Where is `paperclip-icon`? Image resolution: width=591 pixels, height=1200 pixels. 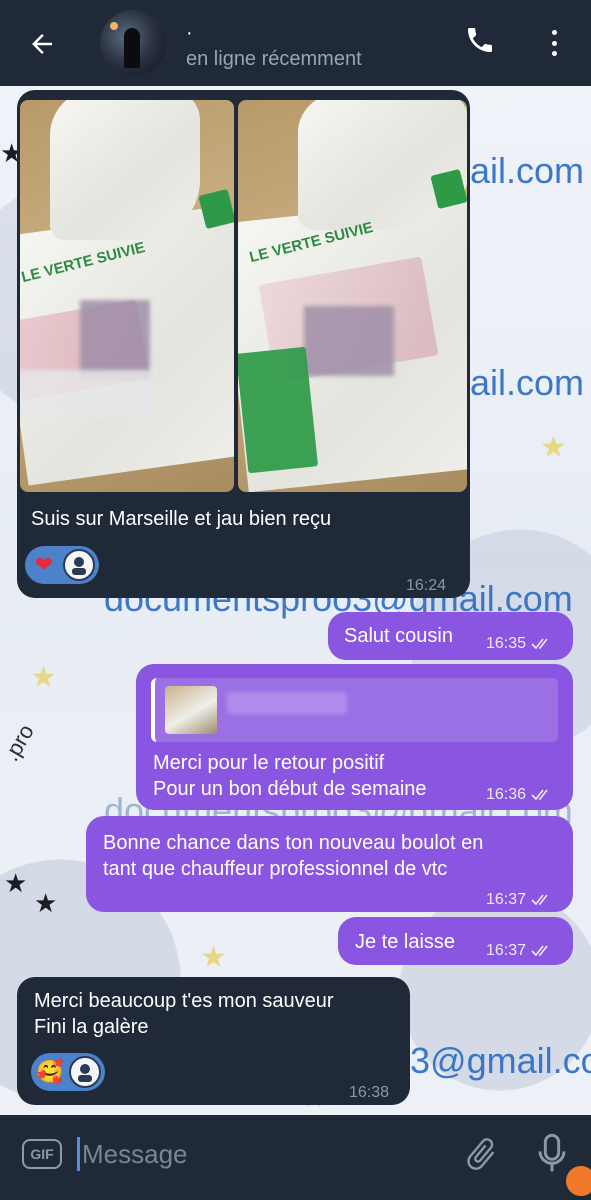 paperclip-icon is located at coordinates (481, 1154).